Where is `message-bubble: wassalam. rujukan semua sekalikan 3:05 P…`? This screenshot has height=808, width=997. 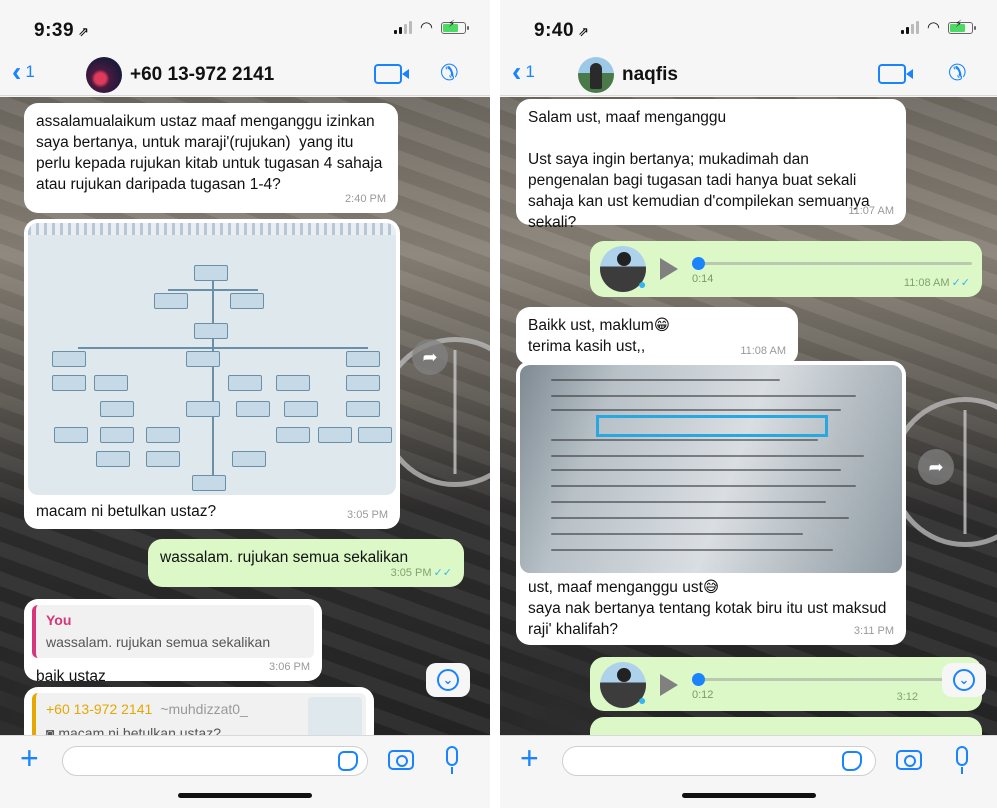 message-bubble: wassalam. rujukan semua sekalikan 3:05 P… is located at coordinates (306, 563).